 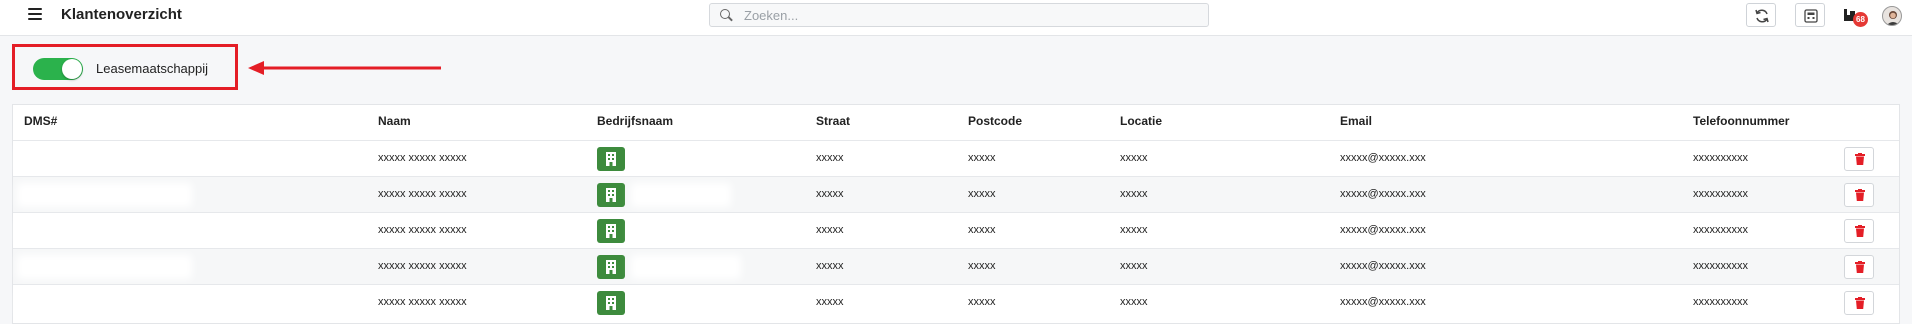 What do you see at coordinates (1860, 19) in the screenshot?
I see `notification-badge: 68` at bounding box center [1860, 19].